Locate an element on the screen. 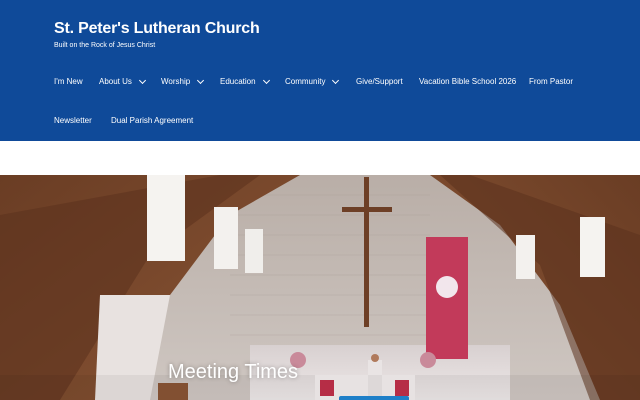 Image resolution: width=640 pixels, height=400 pixels. nav-item-newsletter: Newsletter is located at coordinates (73, 120).